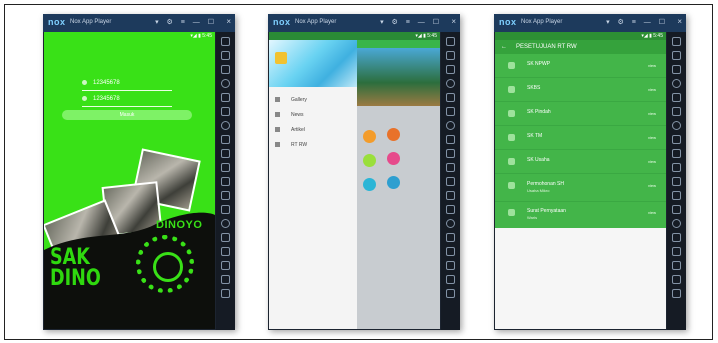  Describe the element at coordinates (580, 66) in the screenshot. I see `list-item: SK NPWP view` at that location.